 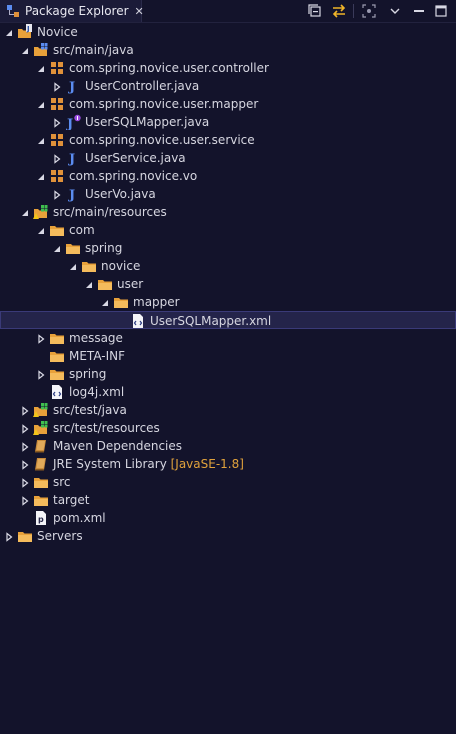 What do you see at coordinates (228, 482) in the screenshot?
I see `tree-item: src` at bounding box center [228, 482].